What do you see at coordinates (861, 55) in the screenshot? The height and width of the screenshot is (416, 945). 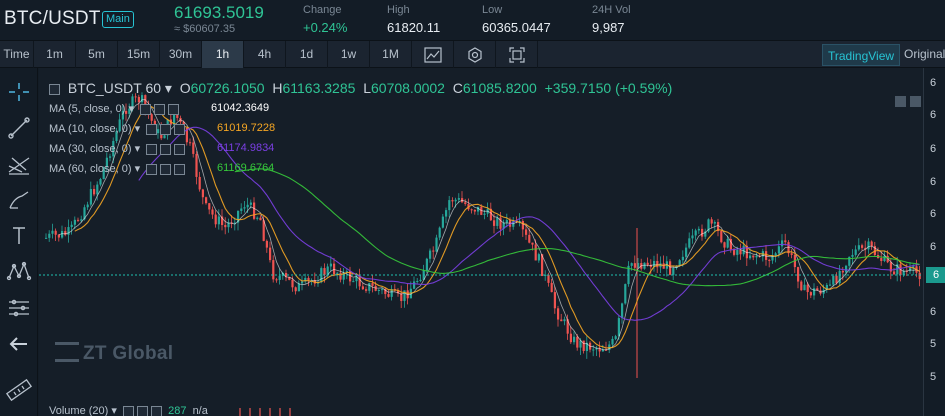 I see `tradingview-button: TradingView` at bounding box center [861, 55].